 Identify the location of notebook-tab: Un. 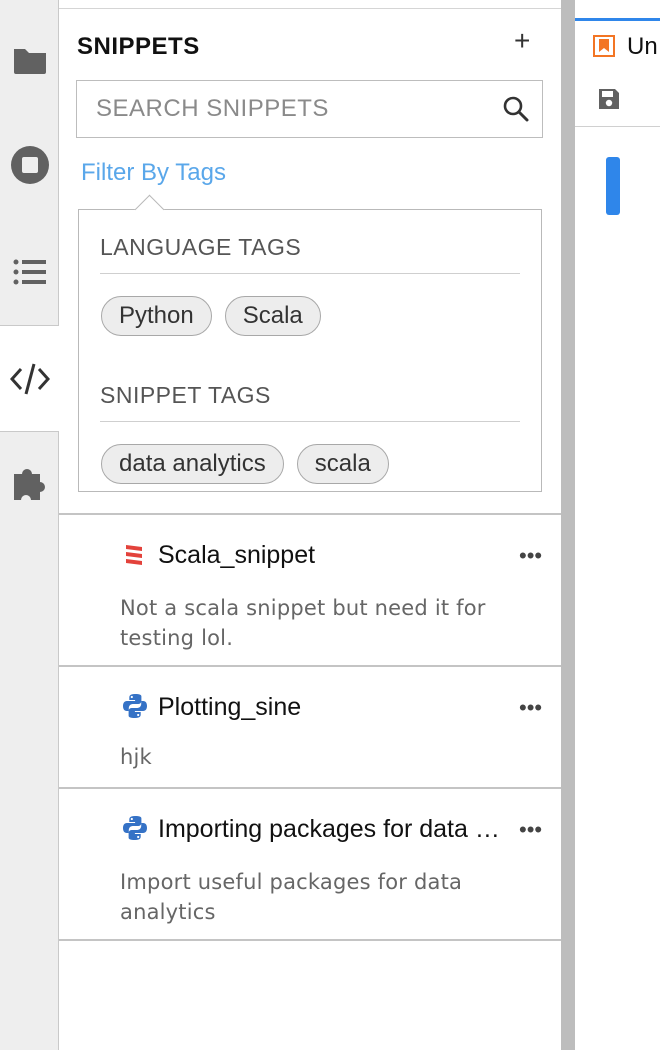
(617, 45).